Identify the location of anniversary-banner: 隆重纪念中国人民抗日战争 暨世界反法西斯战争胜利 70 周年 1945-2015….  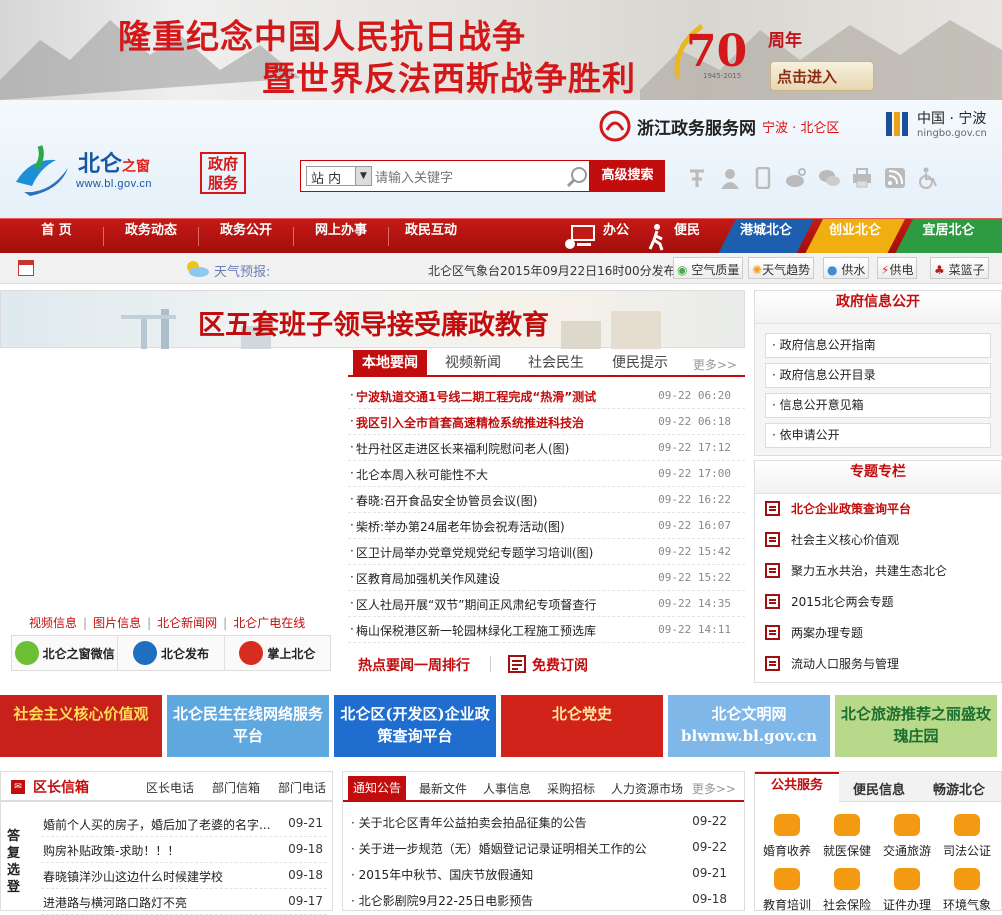
(501, 50).